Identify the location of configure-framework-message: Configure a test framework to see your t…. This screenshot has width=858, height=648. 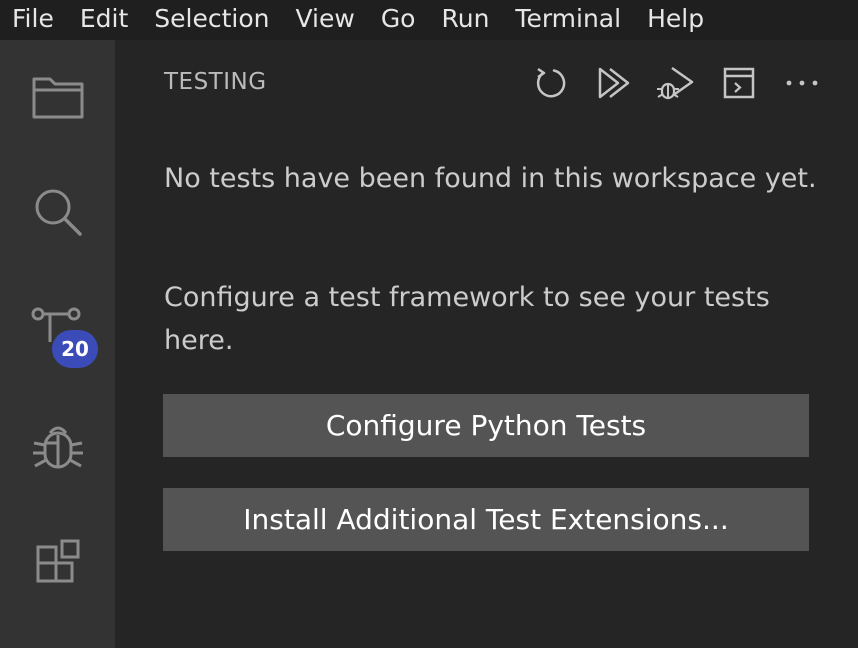
(467, 319).